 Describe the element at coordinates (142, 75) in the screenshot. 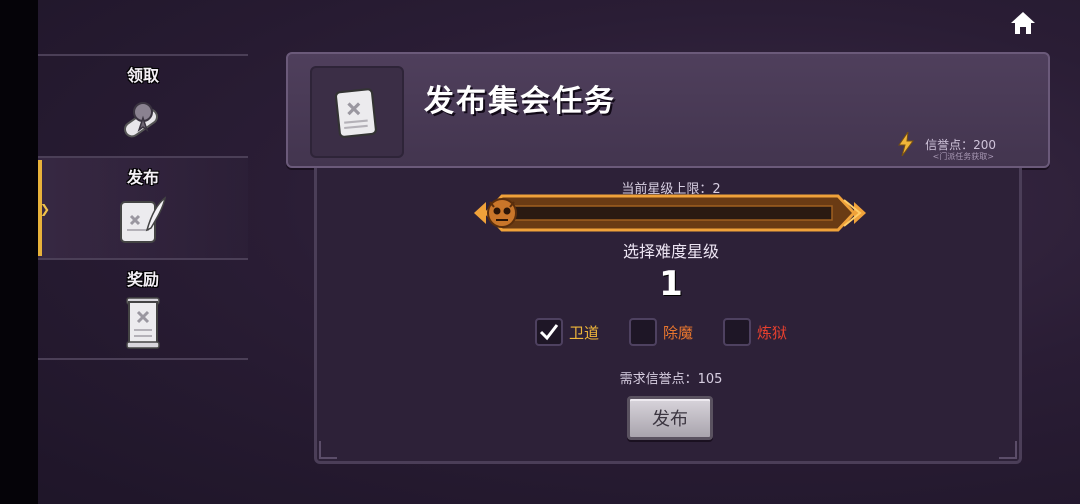

I see `sidebar-item-label: 领取` at that location.